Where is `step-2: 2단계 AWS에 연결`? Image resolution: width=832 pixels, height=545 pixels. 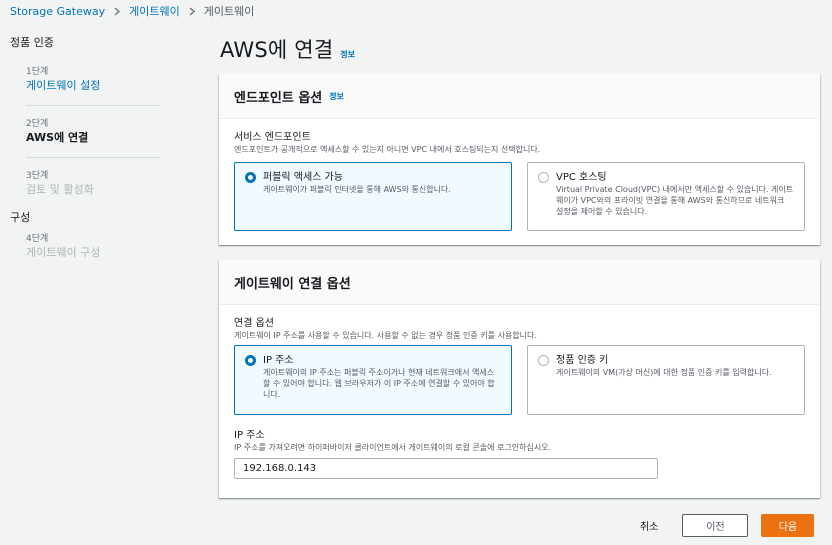 step-2: 2단계 AWS에 연결 is located at coordinates (93, 131).